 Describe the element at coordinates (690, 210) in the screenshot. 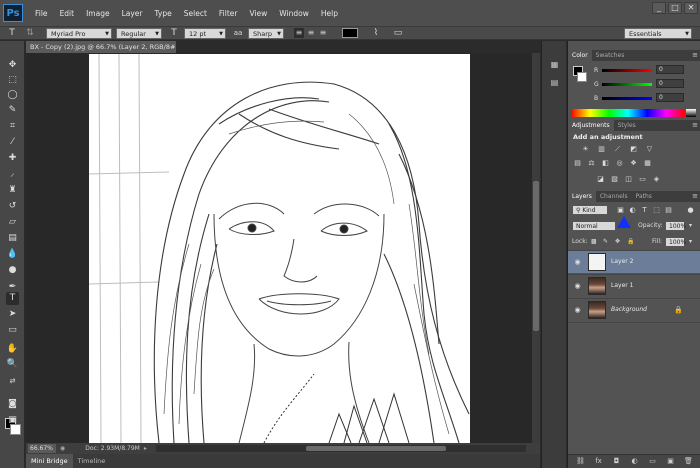

I see `filter-toggle-icon: ●` at that location.